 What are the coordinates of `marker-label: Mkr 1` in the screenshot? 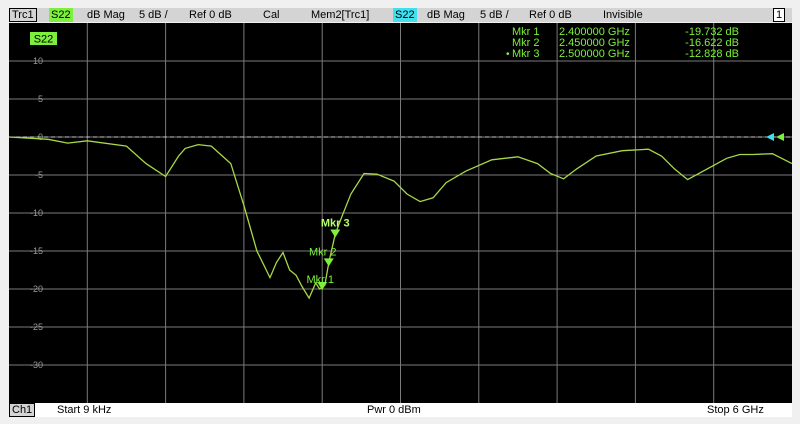 It's located at (320, 280).